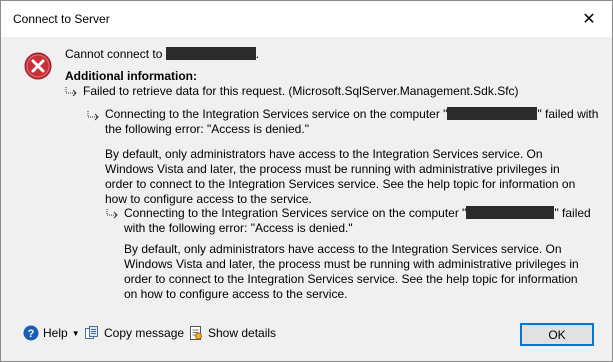  Describe the element at coordinates (257, 54) in the screenshot. I see `cannot-connect-suffix: .` at that location.